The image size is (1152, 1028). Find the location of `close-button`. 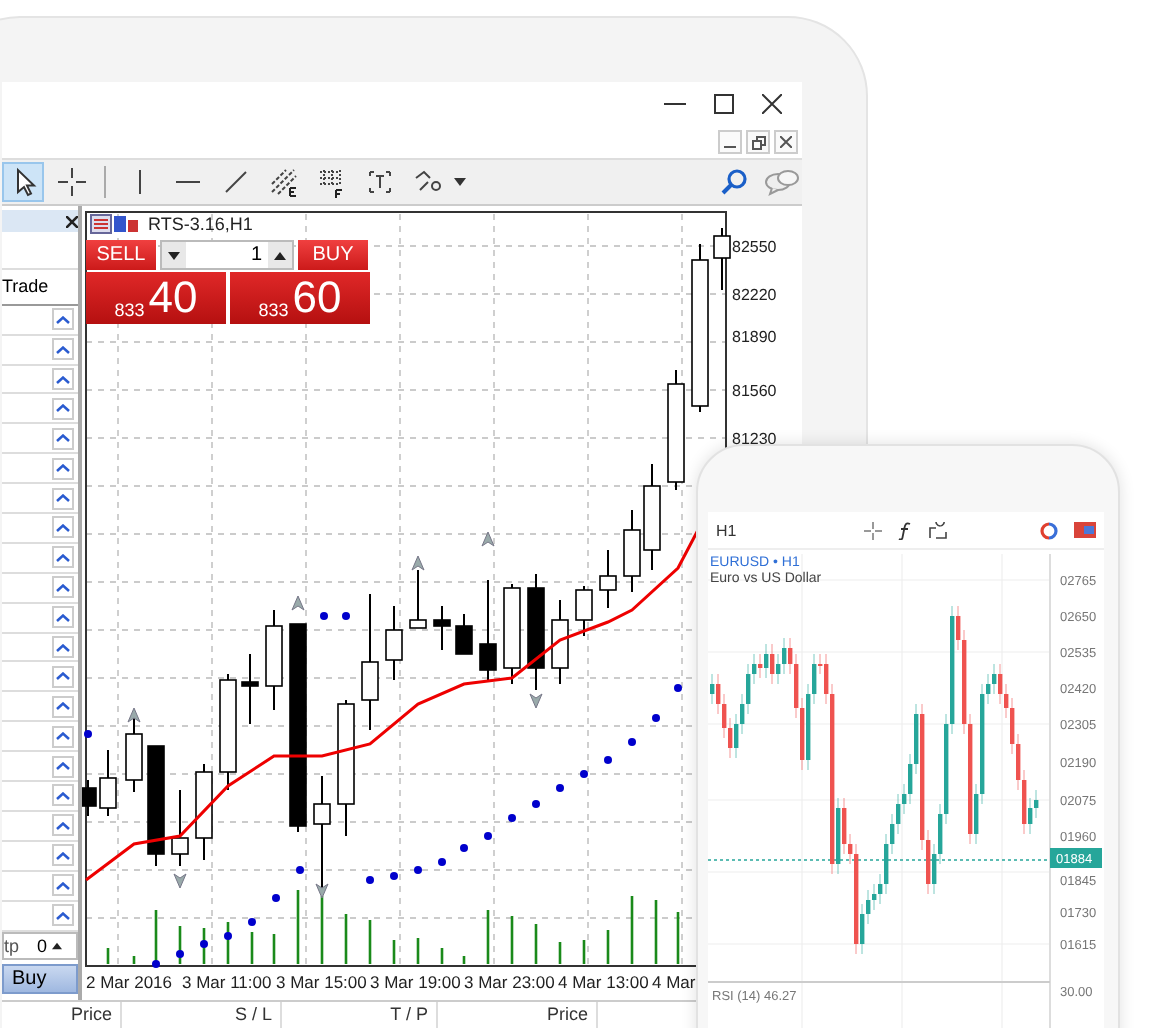

close-button is located at coordinates (786, 142).